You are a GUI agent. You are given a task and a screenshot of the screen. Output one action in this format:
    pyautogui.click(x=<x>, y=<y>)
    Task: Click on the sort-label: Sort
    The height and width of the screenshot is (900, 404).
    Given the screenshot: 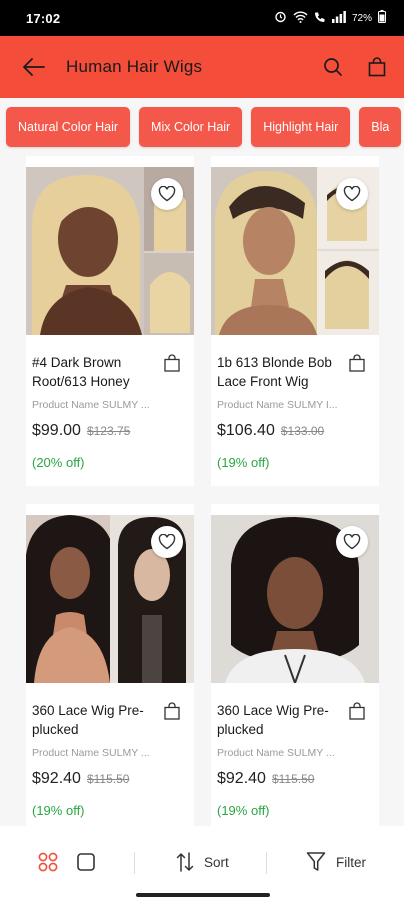 What is the action you would take?
    pyautogui.click(x=216, y=862)
    